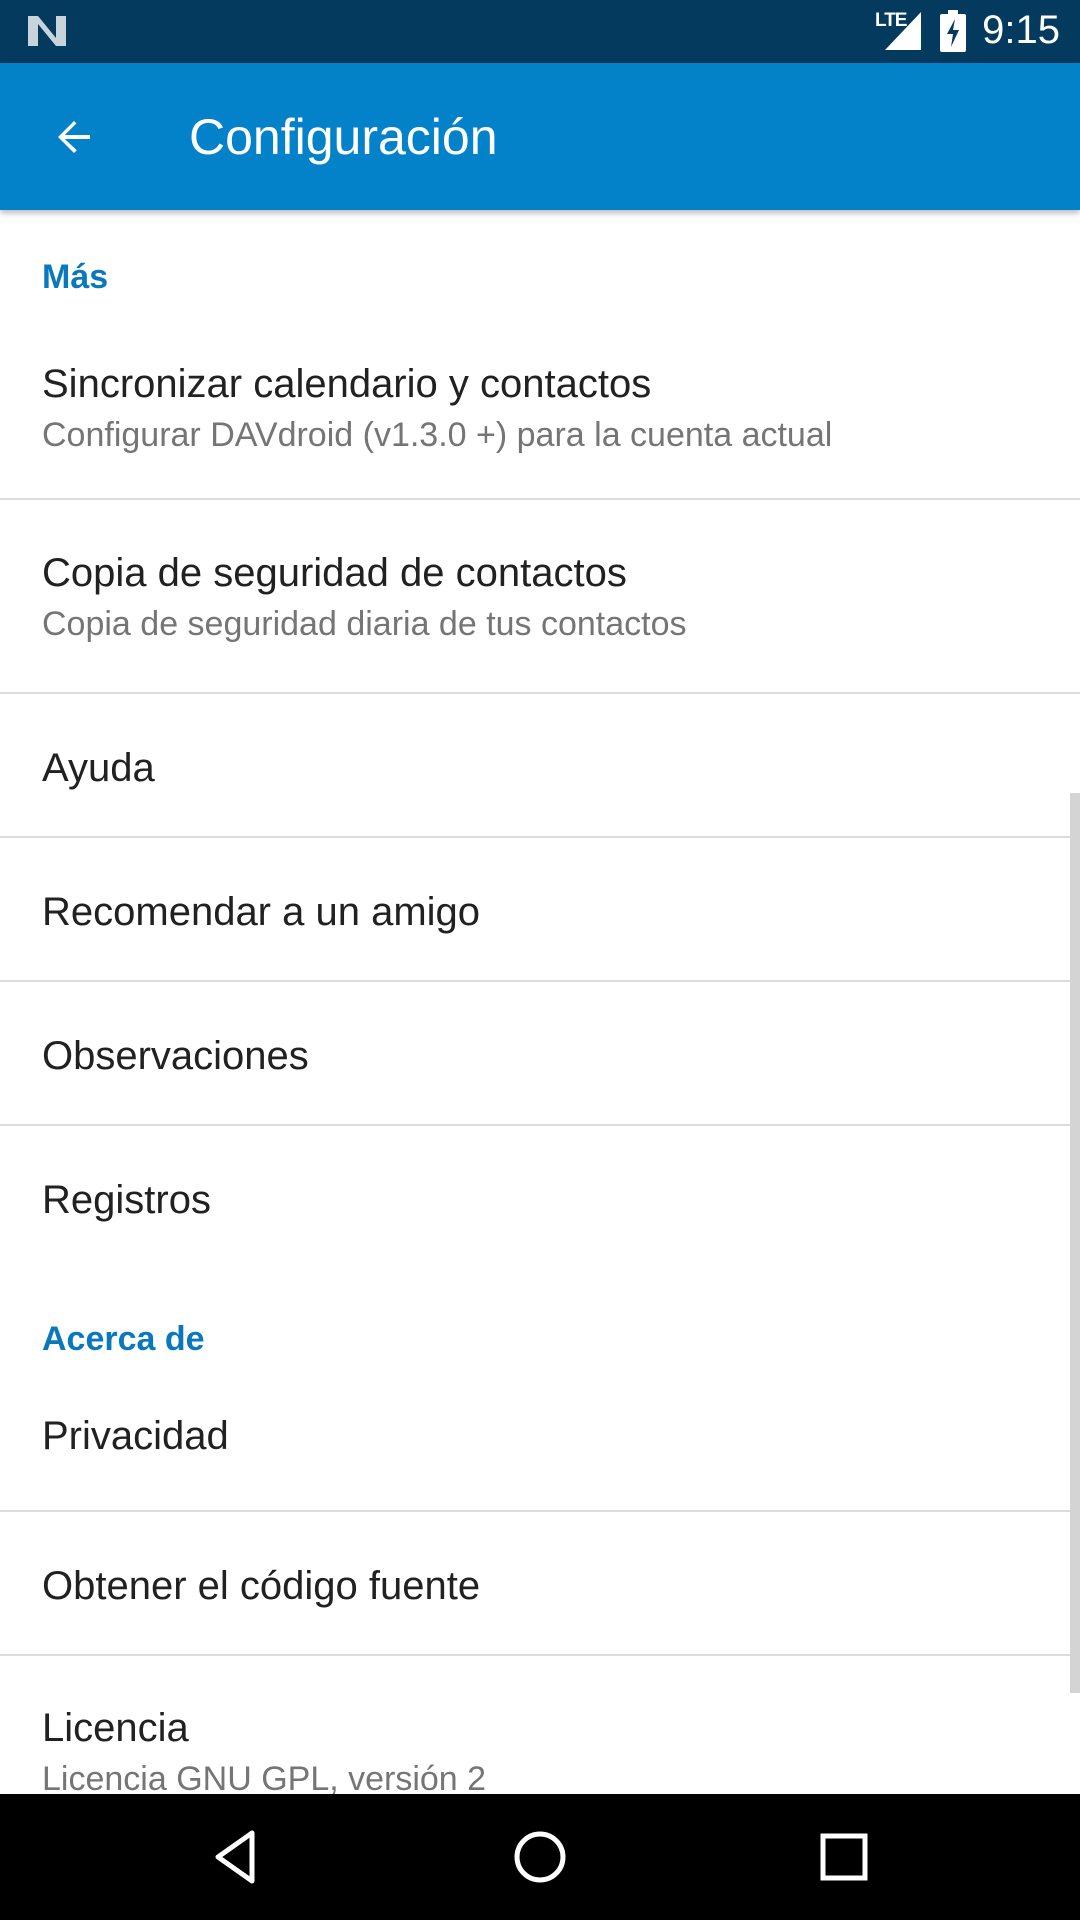 This screenshot has width=1080, height=1920. I want to click on pref-title: Observaciones, so click(175, 1056).